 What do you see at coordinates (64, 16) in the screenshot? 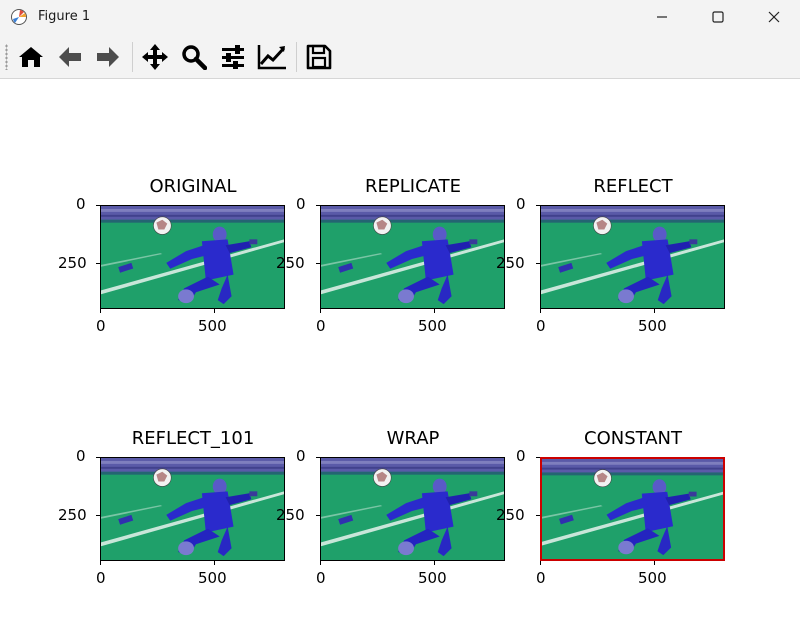
I see `window-title: Figure 1` at bounding box center [64, 16].